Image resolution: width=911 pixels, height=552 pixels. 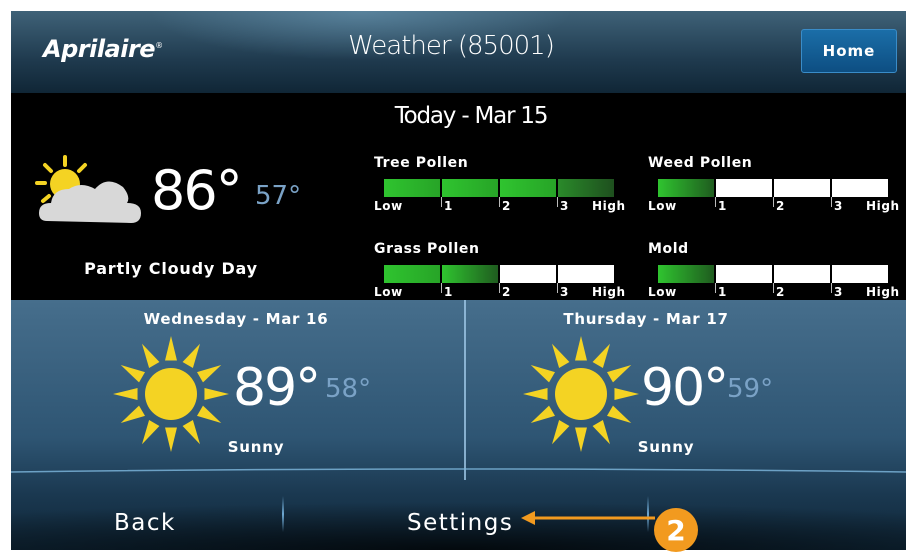 I want to click on grass-pollen-gauge: Grass Pollen Low 1 2 3 High, so click(x=500, y=271).